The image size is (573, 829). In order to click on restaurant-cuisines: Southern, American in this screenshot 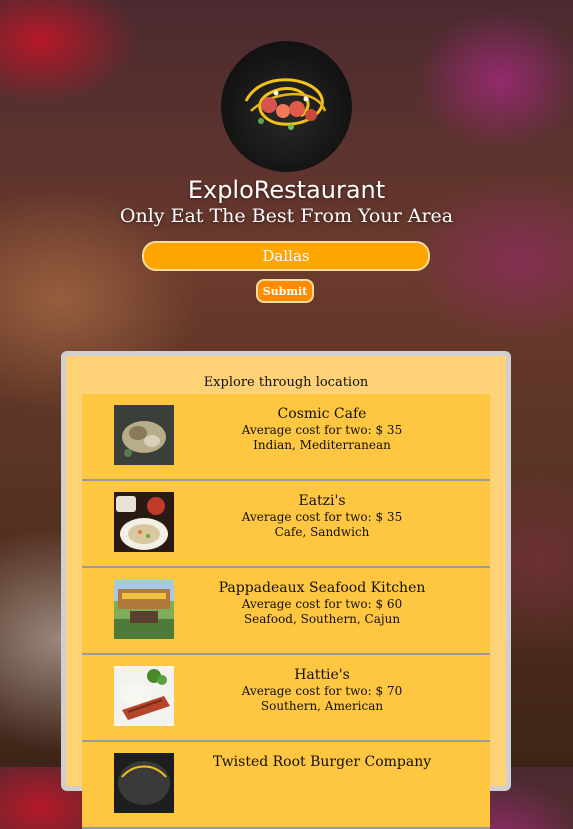, I will do `click(322, 706)`.